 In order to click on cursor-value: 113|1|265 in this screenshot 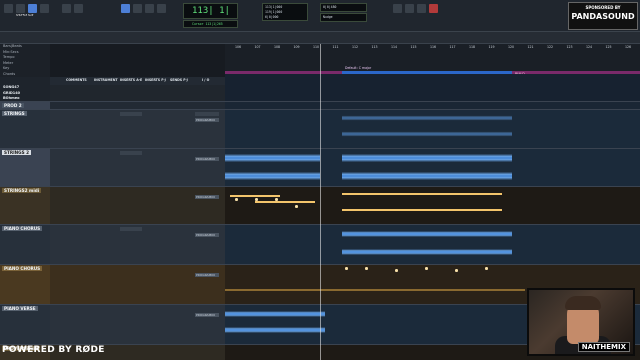, I will do `click(214, 24)`.